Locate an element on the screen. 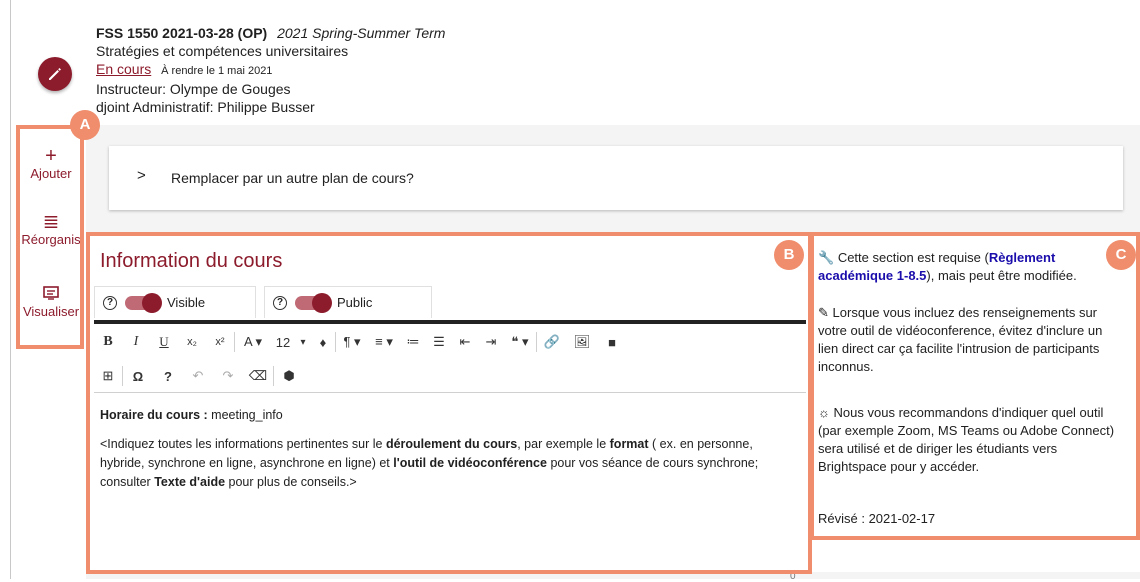  course-title: Stratégies et compétences universitaires is located at coordinates (222, 51).